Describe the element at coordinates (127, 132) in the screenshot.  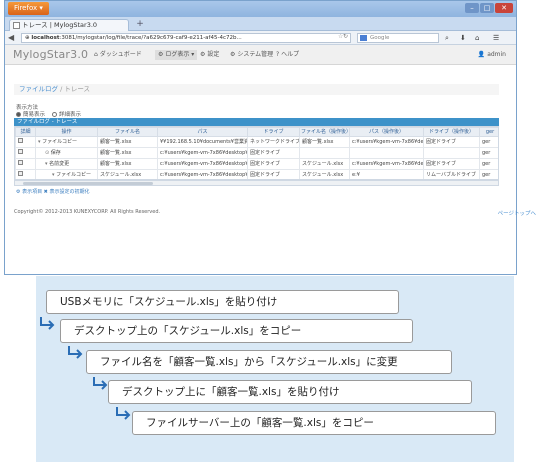
I see `column-header: ファイル名` at that location.